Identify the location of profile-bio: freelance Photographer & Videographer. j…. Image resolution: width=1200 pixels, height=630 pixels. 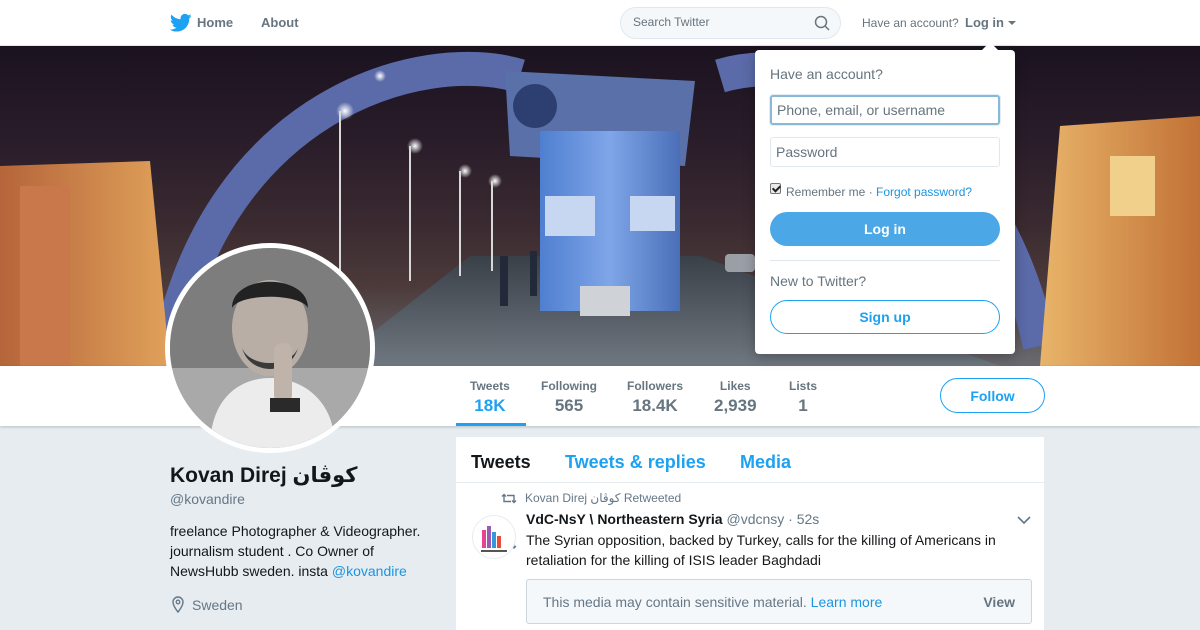
(305, 551).